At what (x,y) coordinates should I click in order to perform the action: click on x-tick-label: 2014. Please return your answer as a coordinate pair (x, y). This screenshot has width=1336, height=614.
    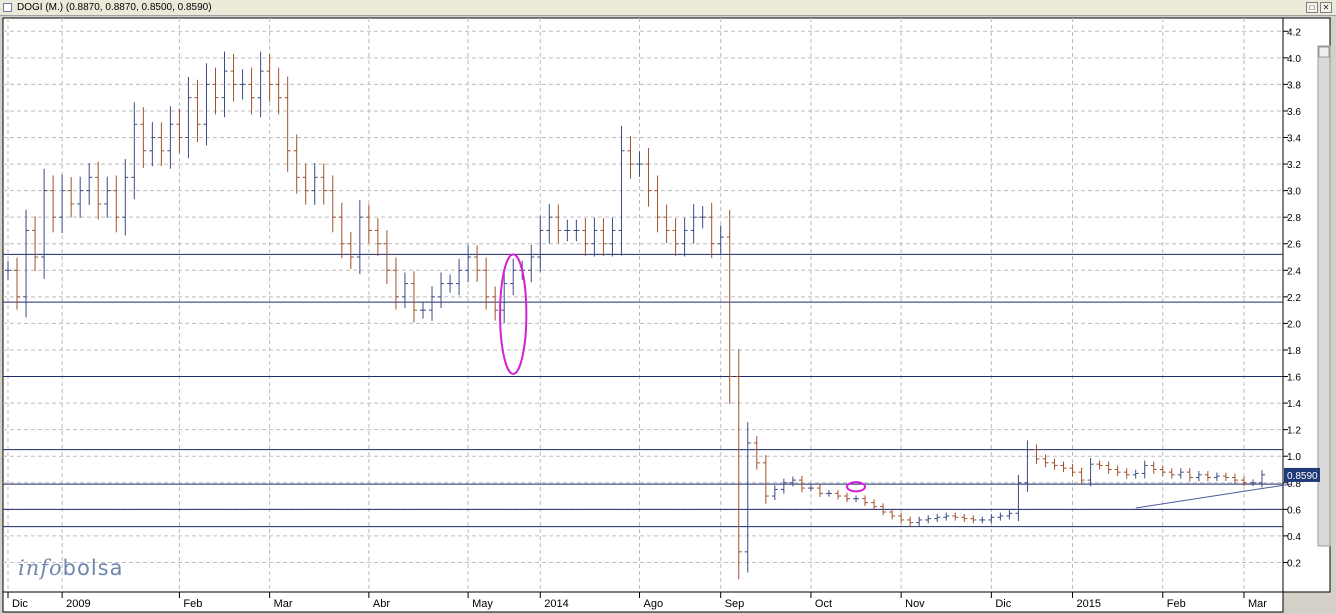
    Looking at the image, I should click on (556, 604).